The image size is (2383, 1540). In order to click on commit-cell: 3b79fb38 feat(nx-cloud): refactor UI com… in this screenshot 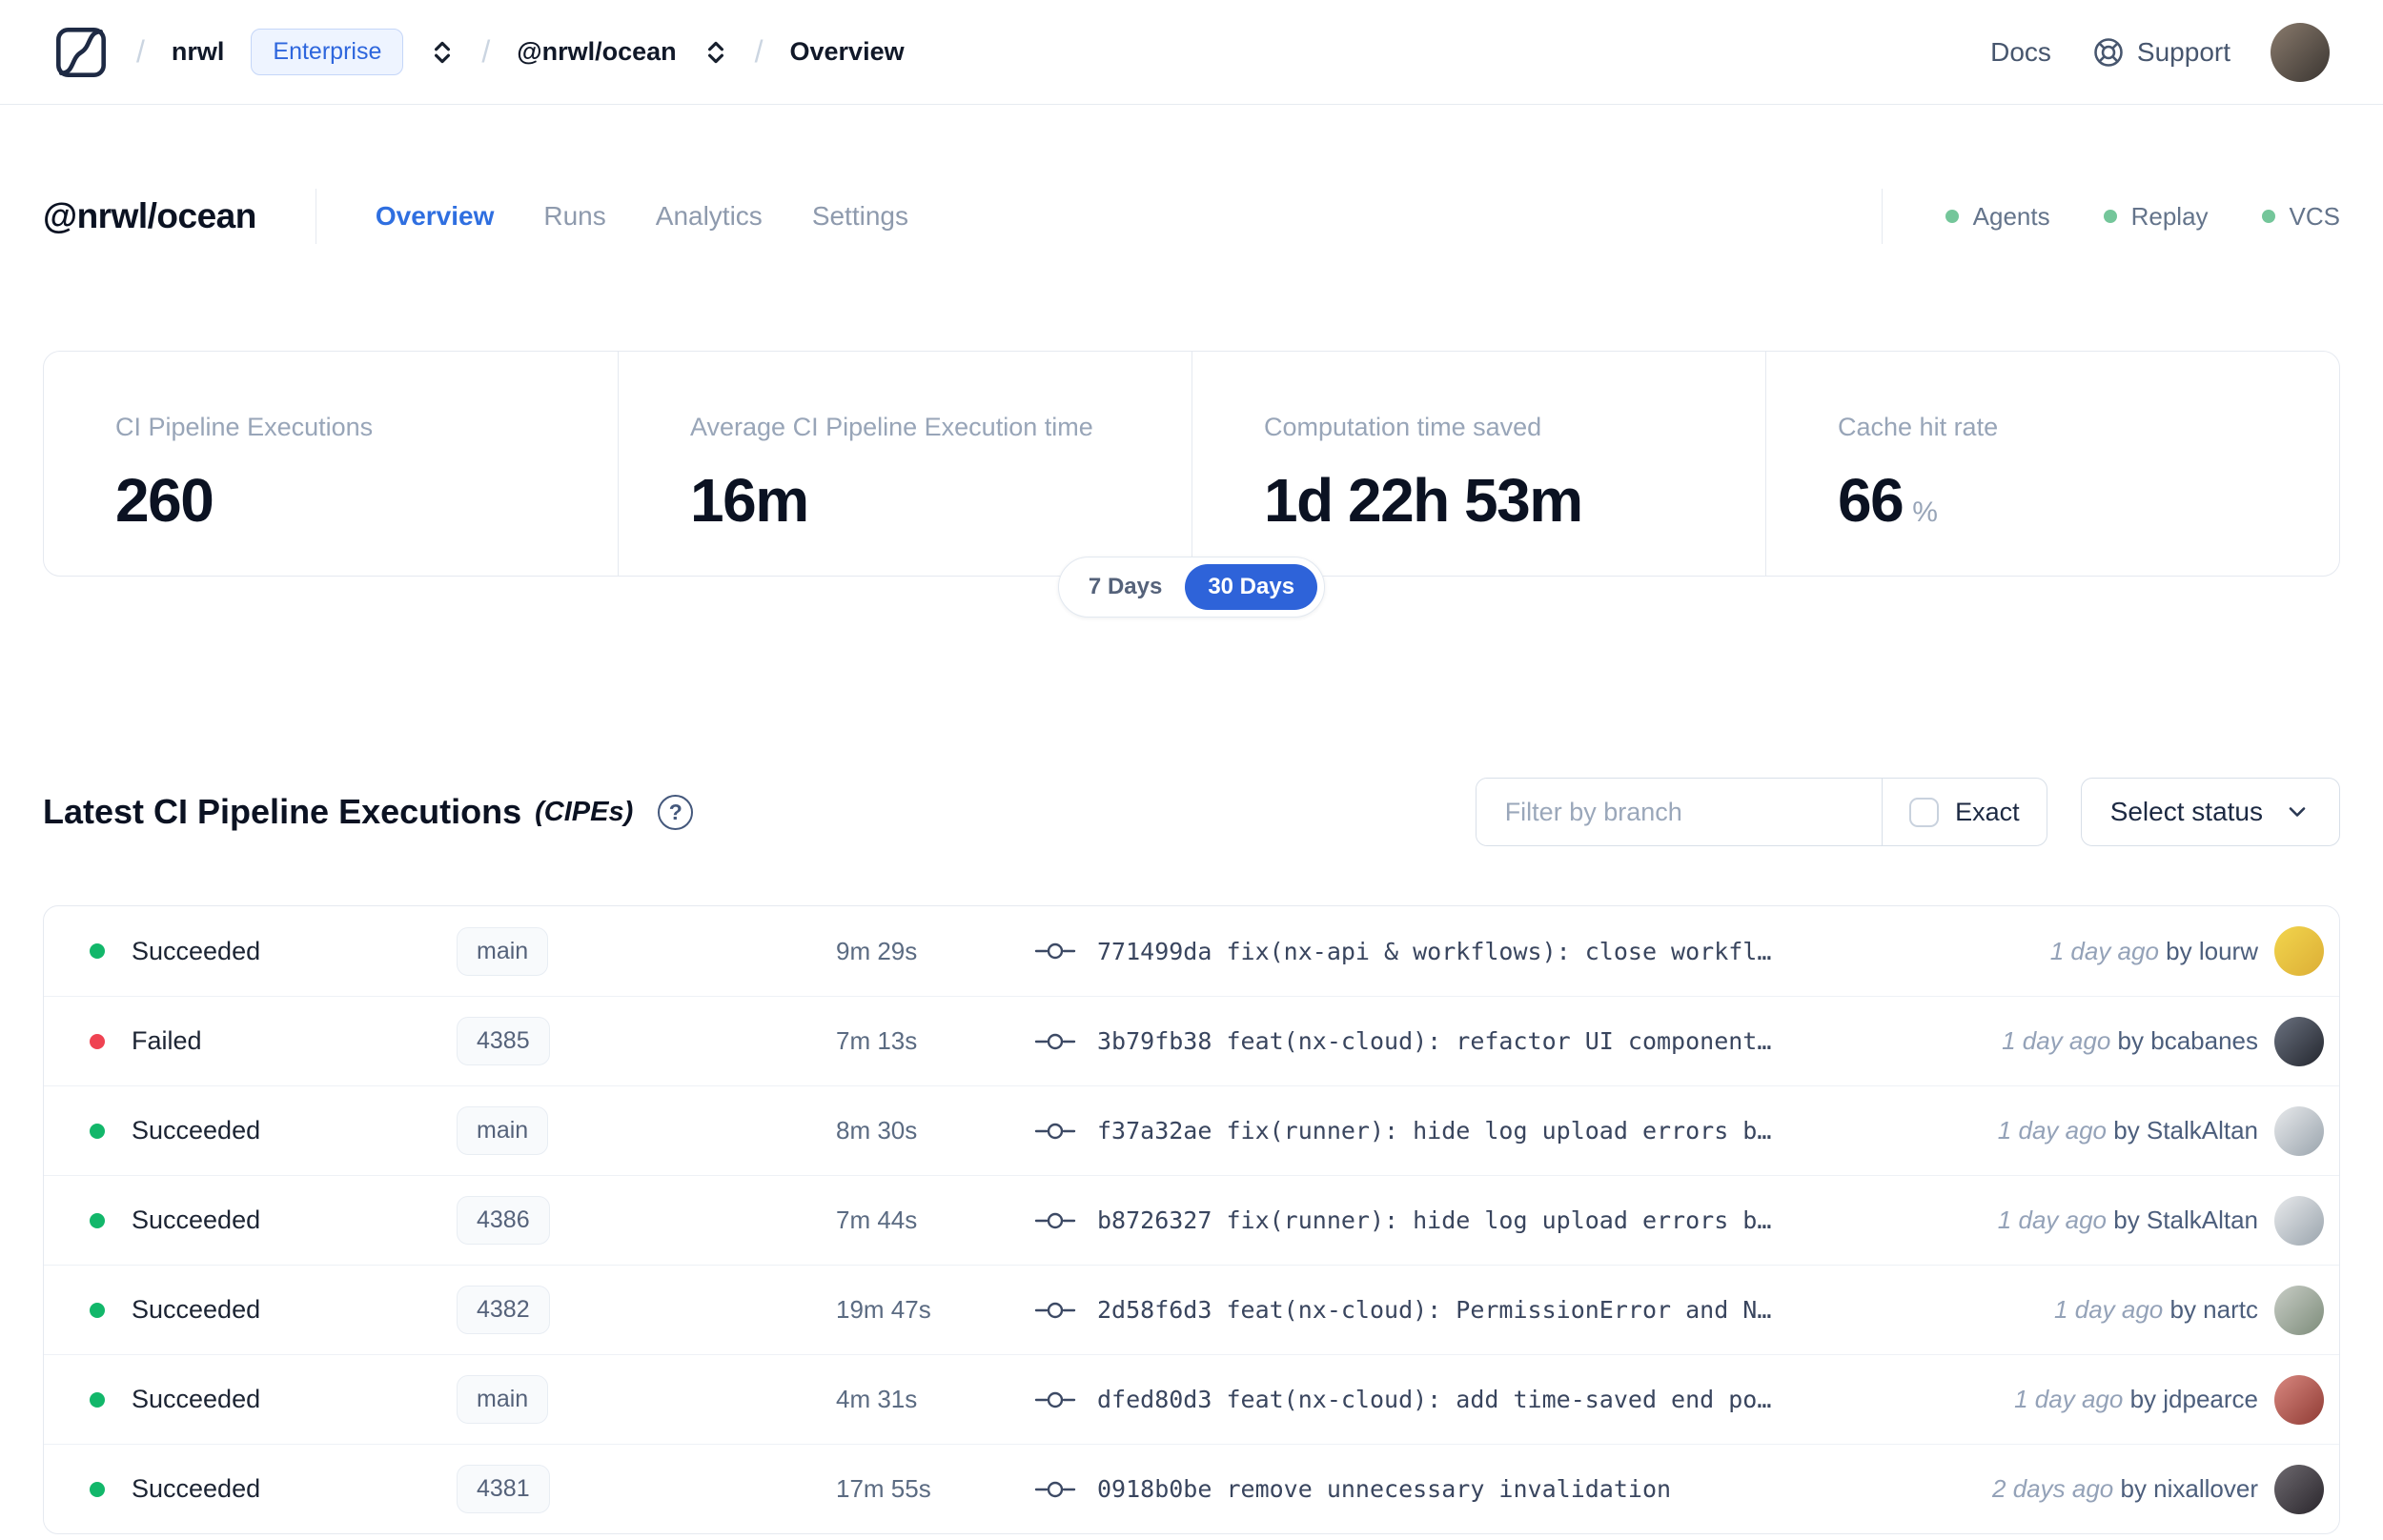, I will do `click(1455, 1041)`.